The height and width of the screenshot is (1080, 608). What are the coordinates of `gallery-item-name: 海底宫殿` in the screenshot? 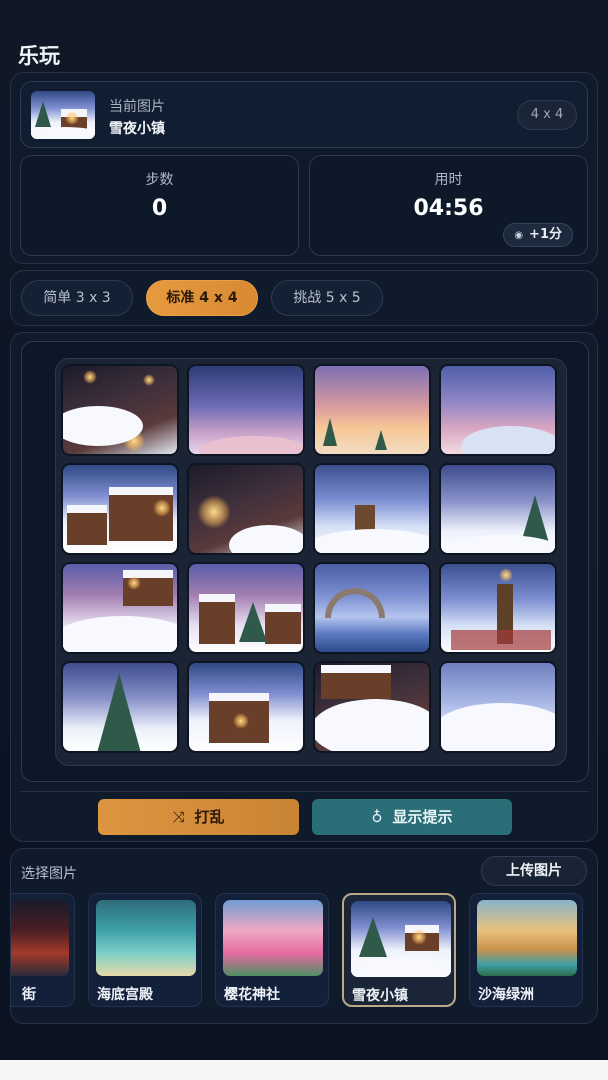 It's located at (125, 995).